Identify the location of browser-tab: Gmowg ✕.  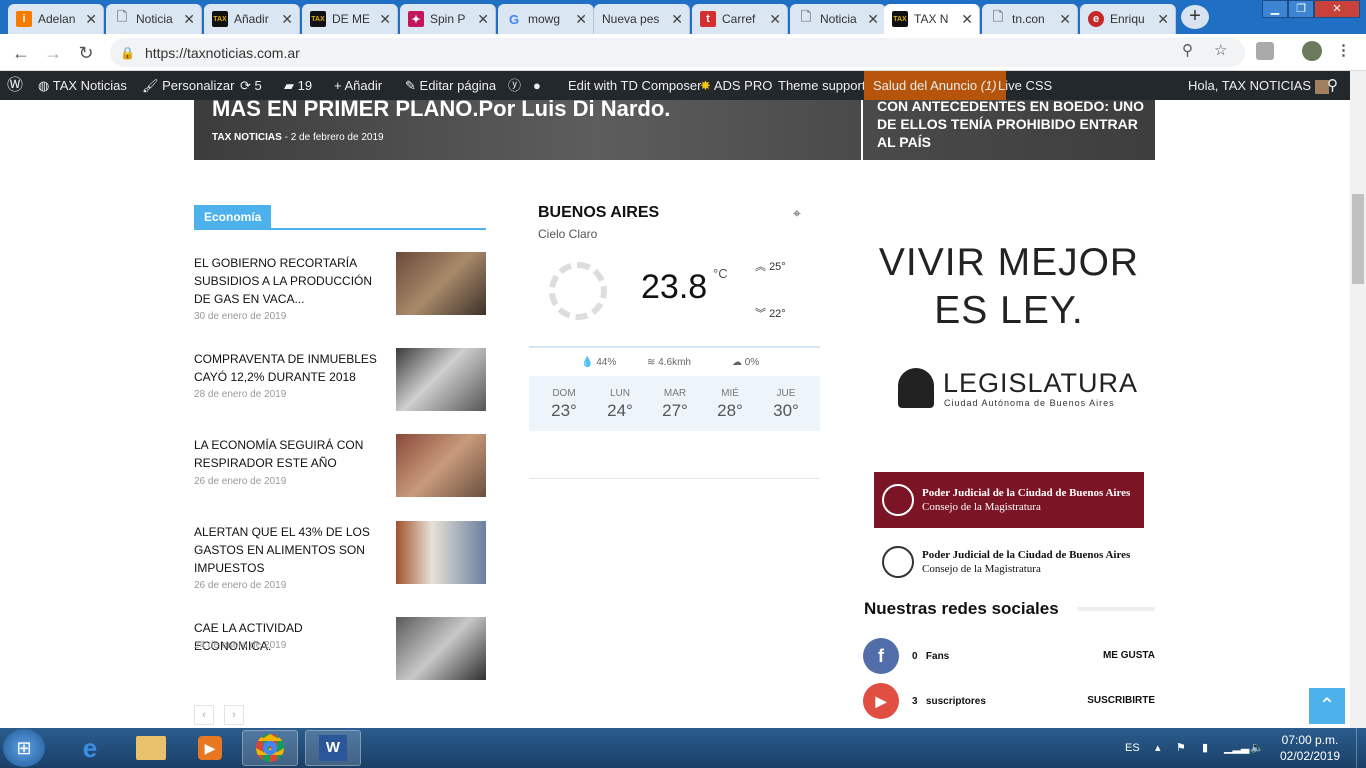
(546, 19).